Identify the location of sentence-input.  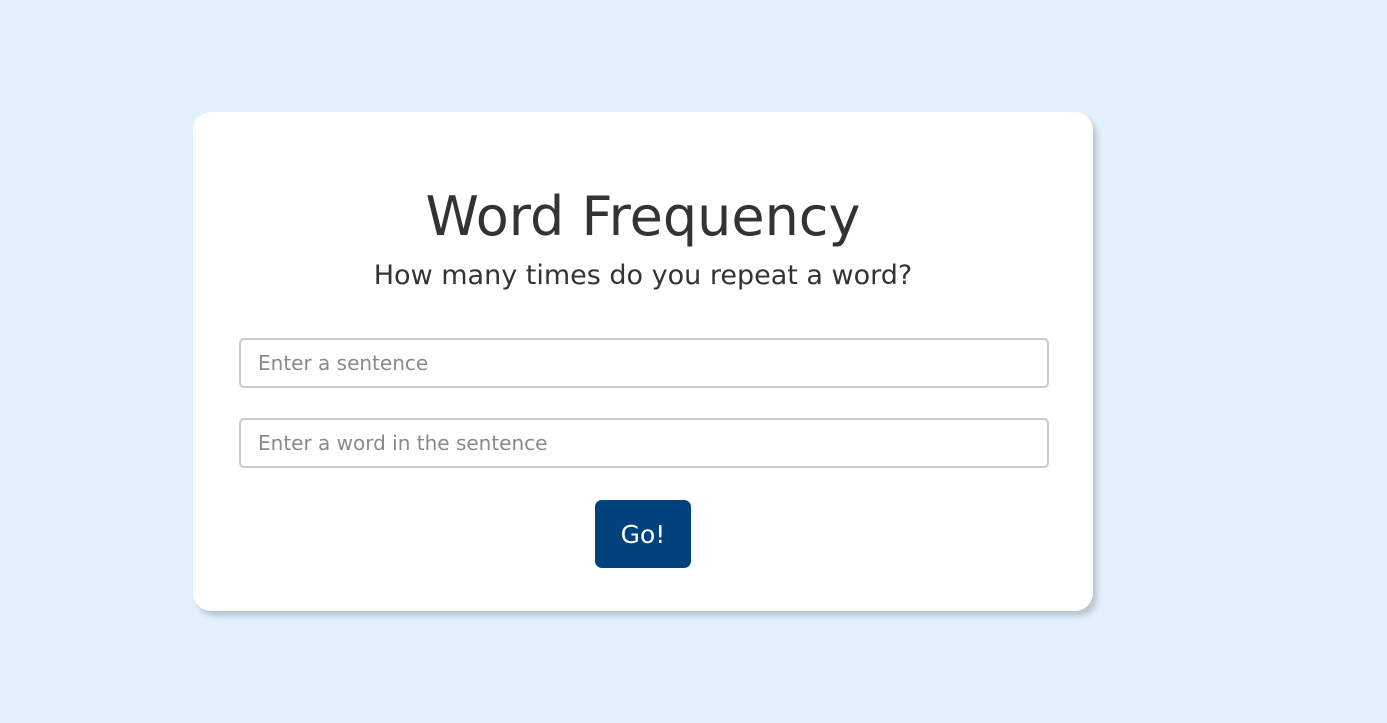
(644, 363).